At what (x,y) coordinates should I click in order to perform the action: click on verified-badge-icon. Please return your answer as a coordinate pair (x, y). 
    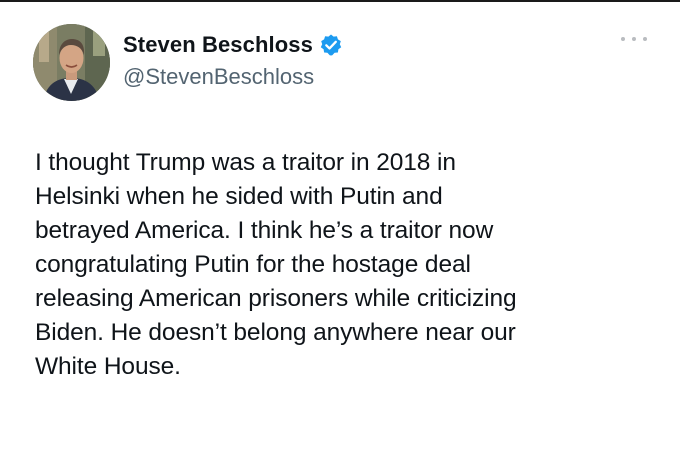
    Looking at the image, I should click on (331, 45).